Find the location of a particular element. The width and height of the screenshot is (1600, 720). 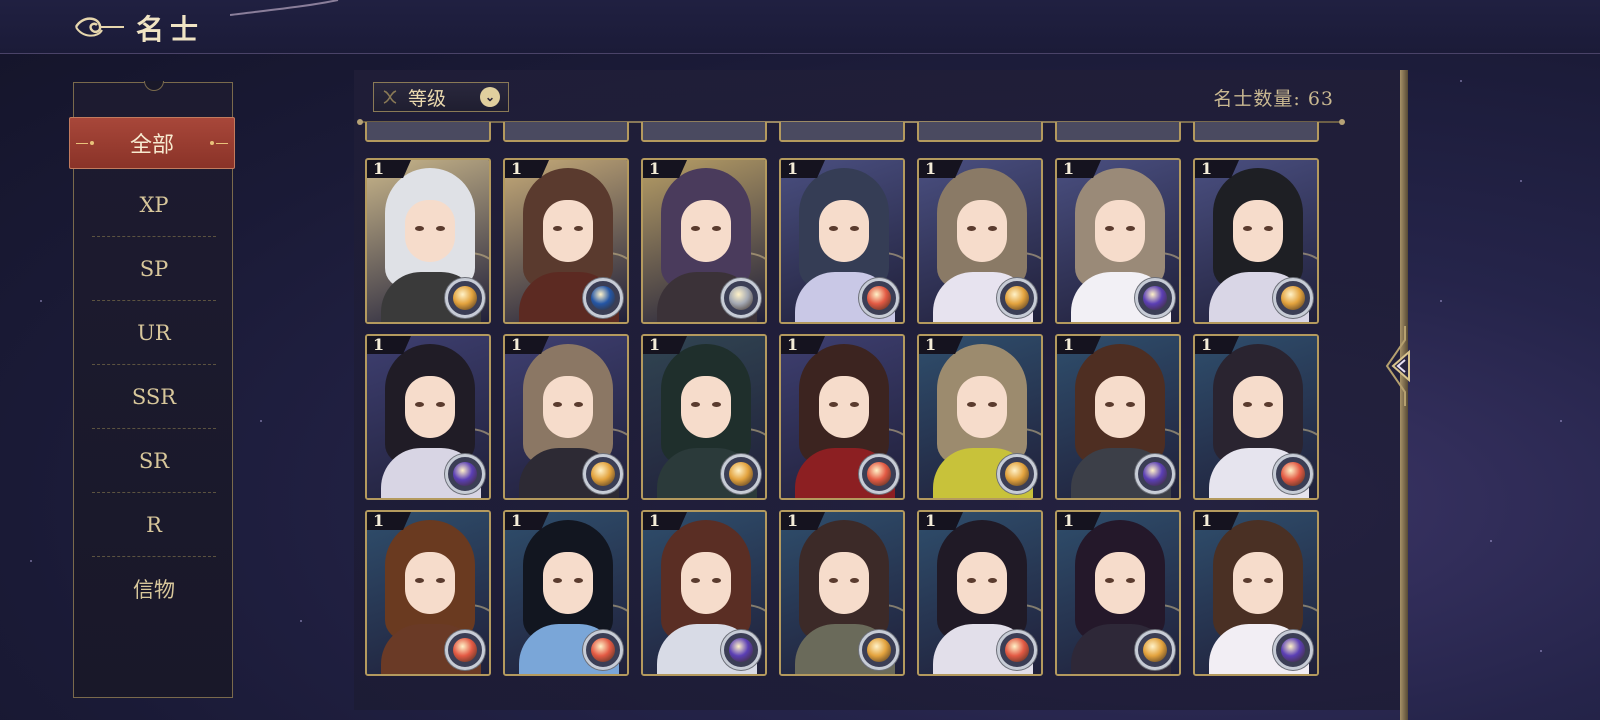

filter-tab-label: UR is located at coordinates (154, 332).